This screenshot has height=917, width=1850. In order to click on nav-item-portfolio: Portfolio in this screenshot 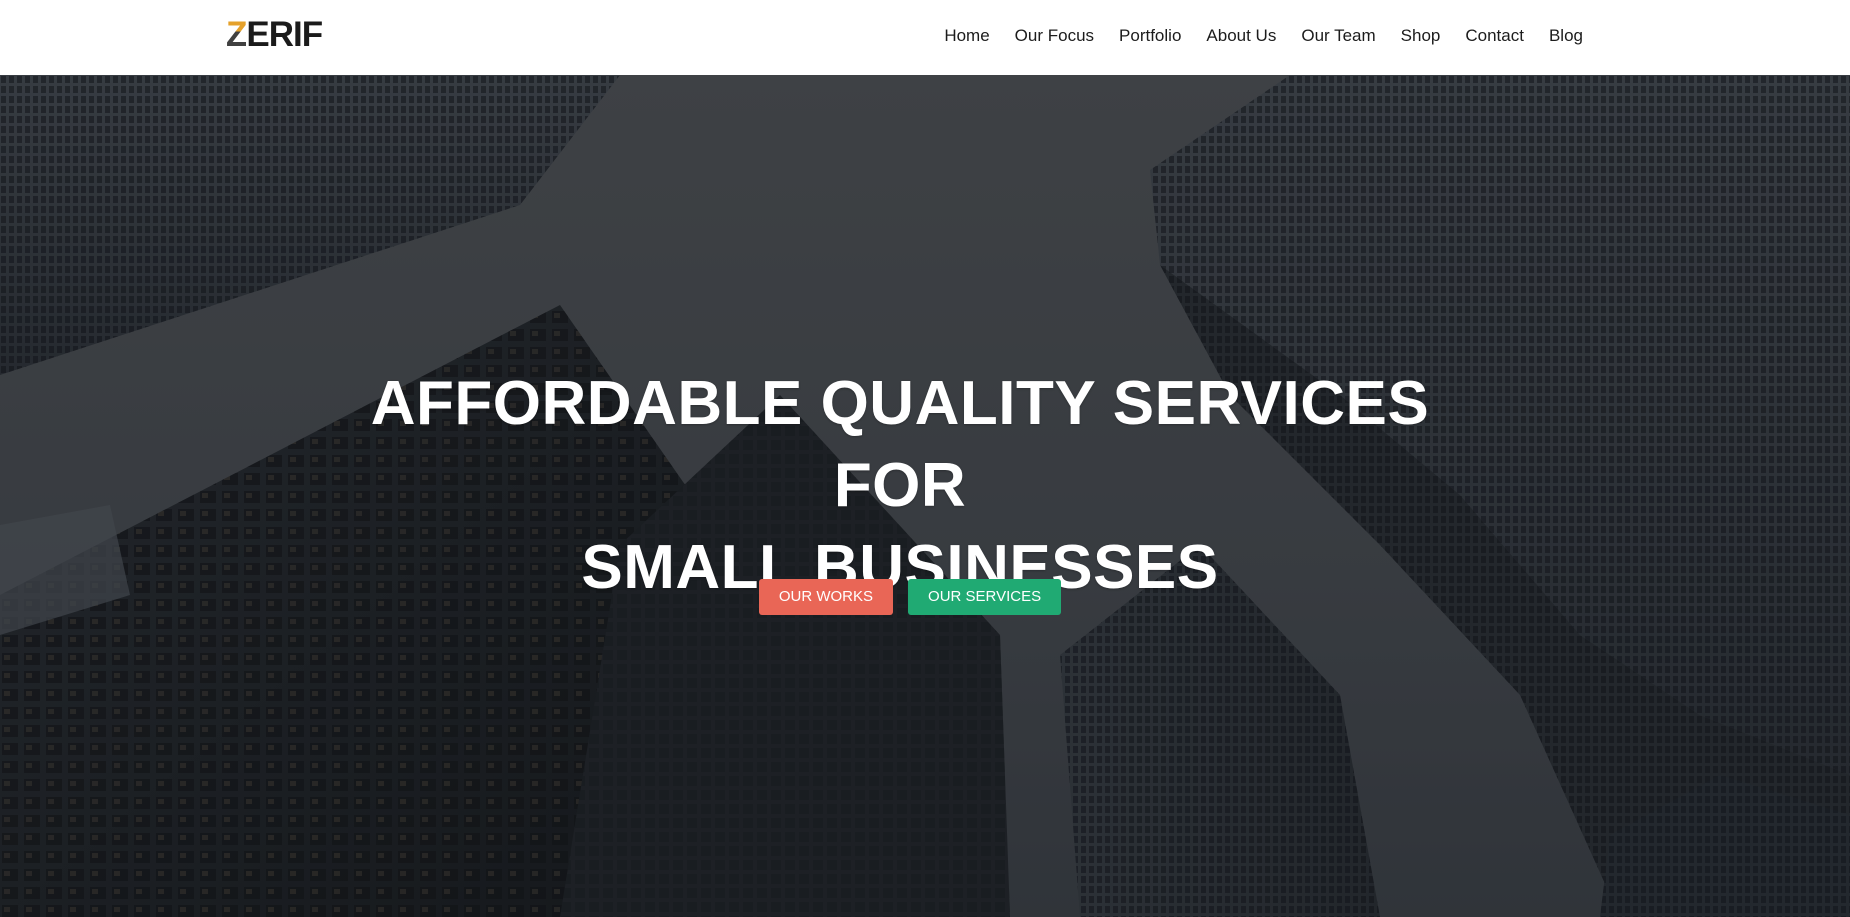, I will do `click(1150, 36)`.